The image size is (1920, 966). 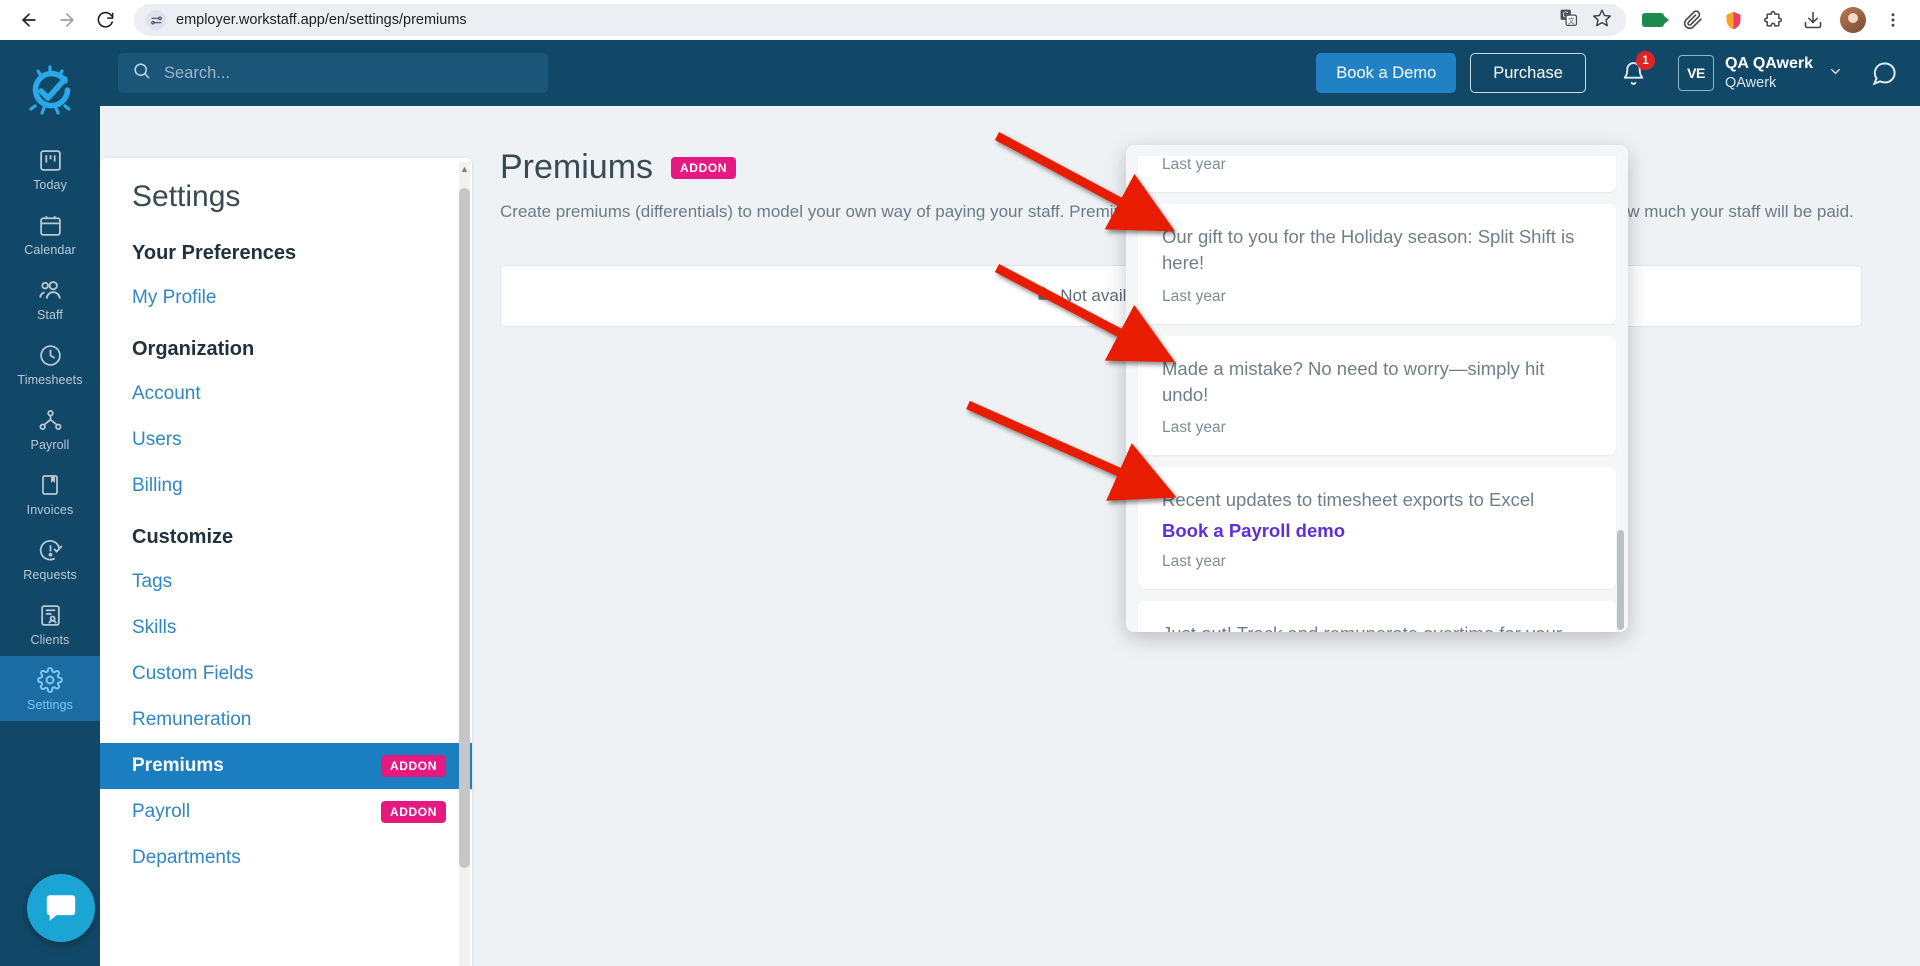 I want to click on nav-label: Custom Fields, so click(x=193, y=673).